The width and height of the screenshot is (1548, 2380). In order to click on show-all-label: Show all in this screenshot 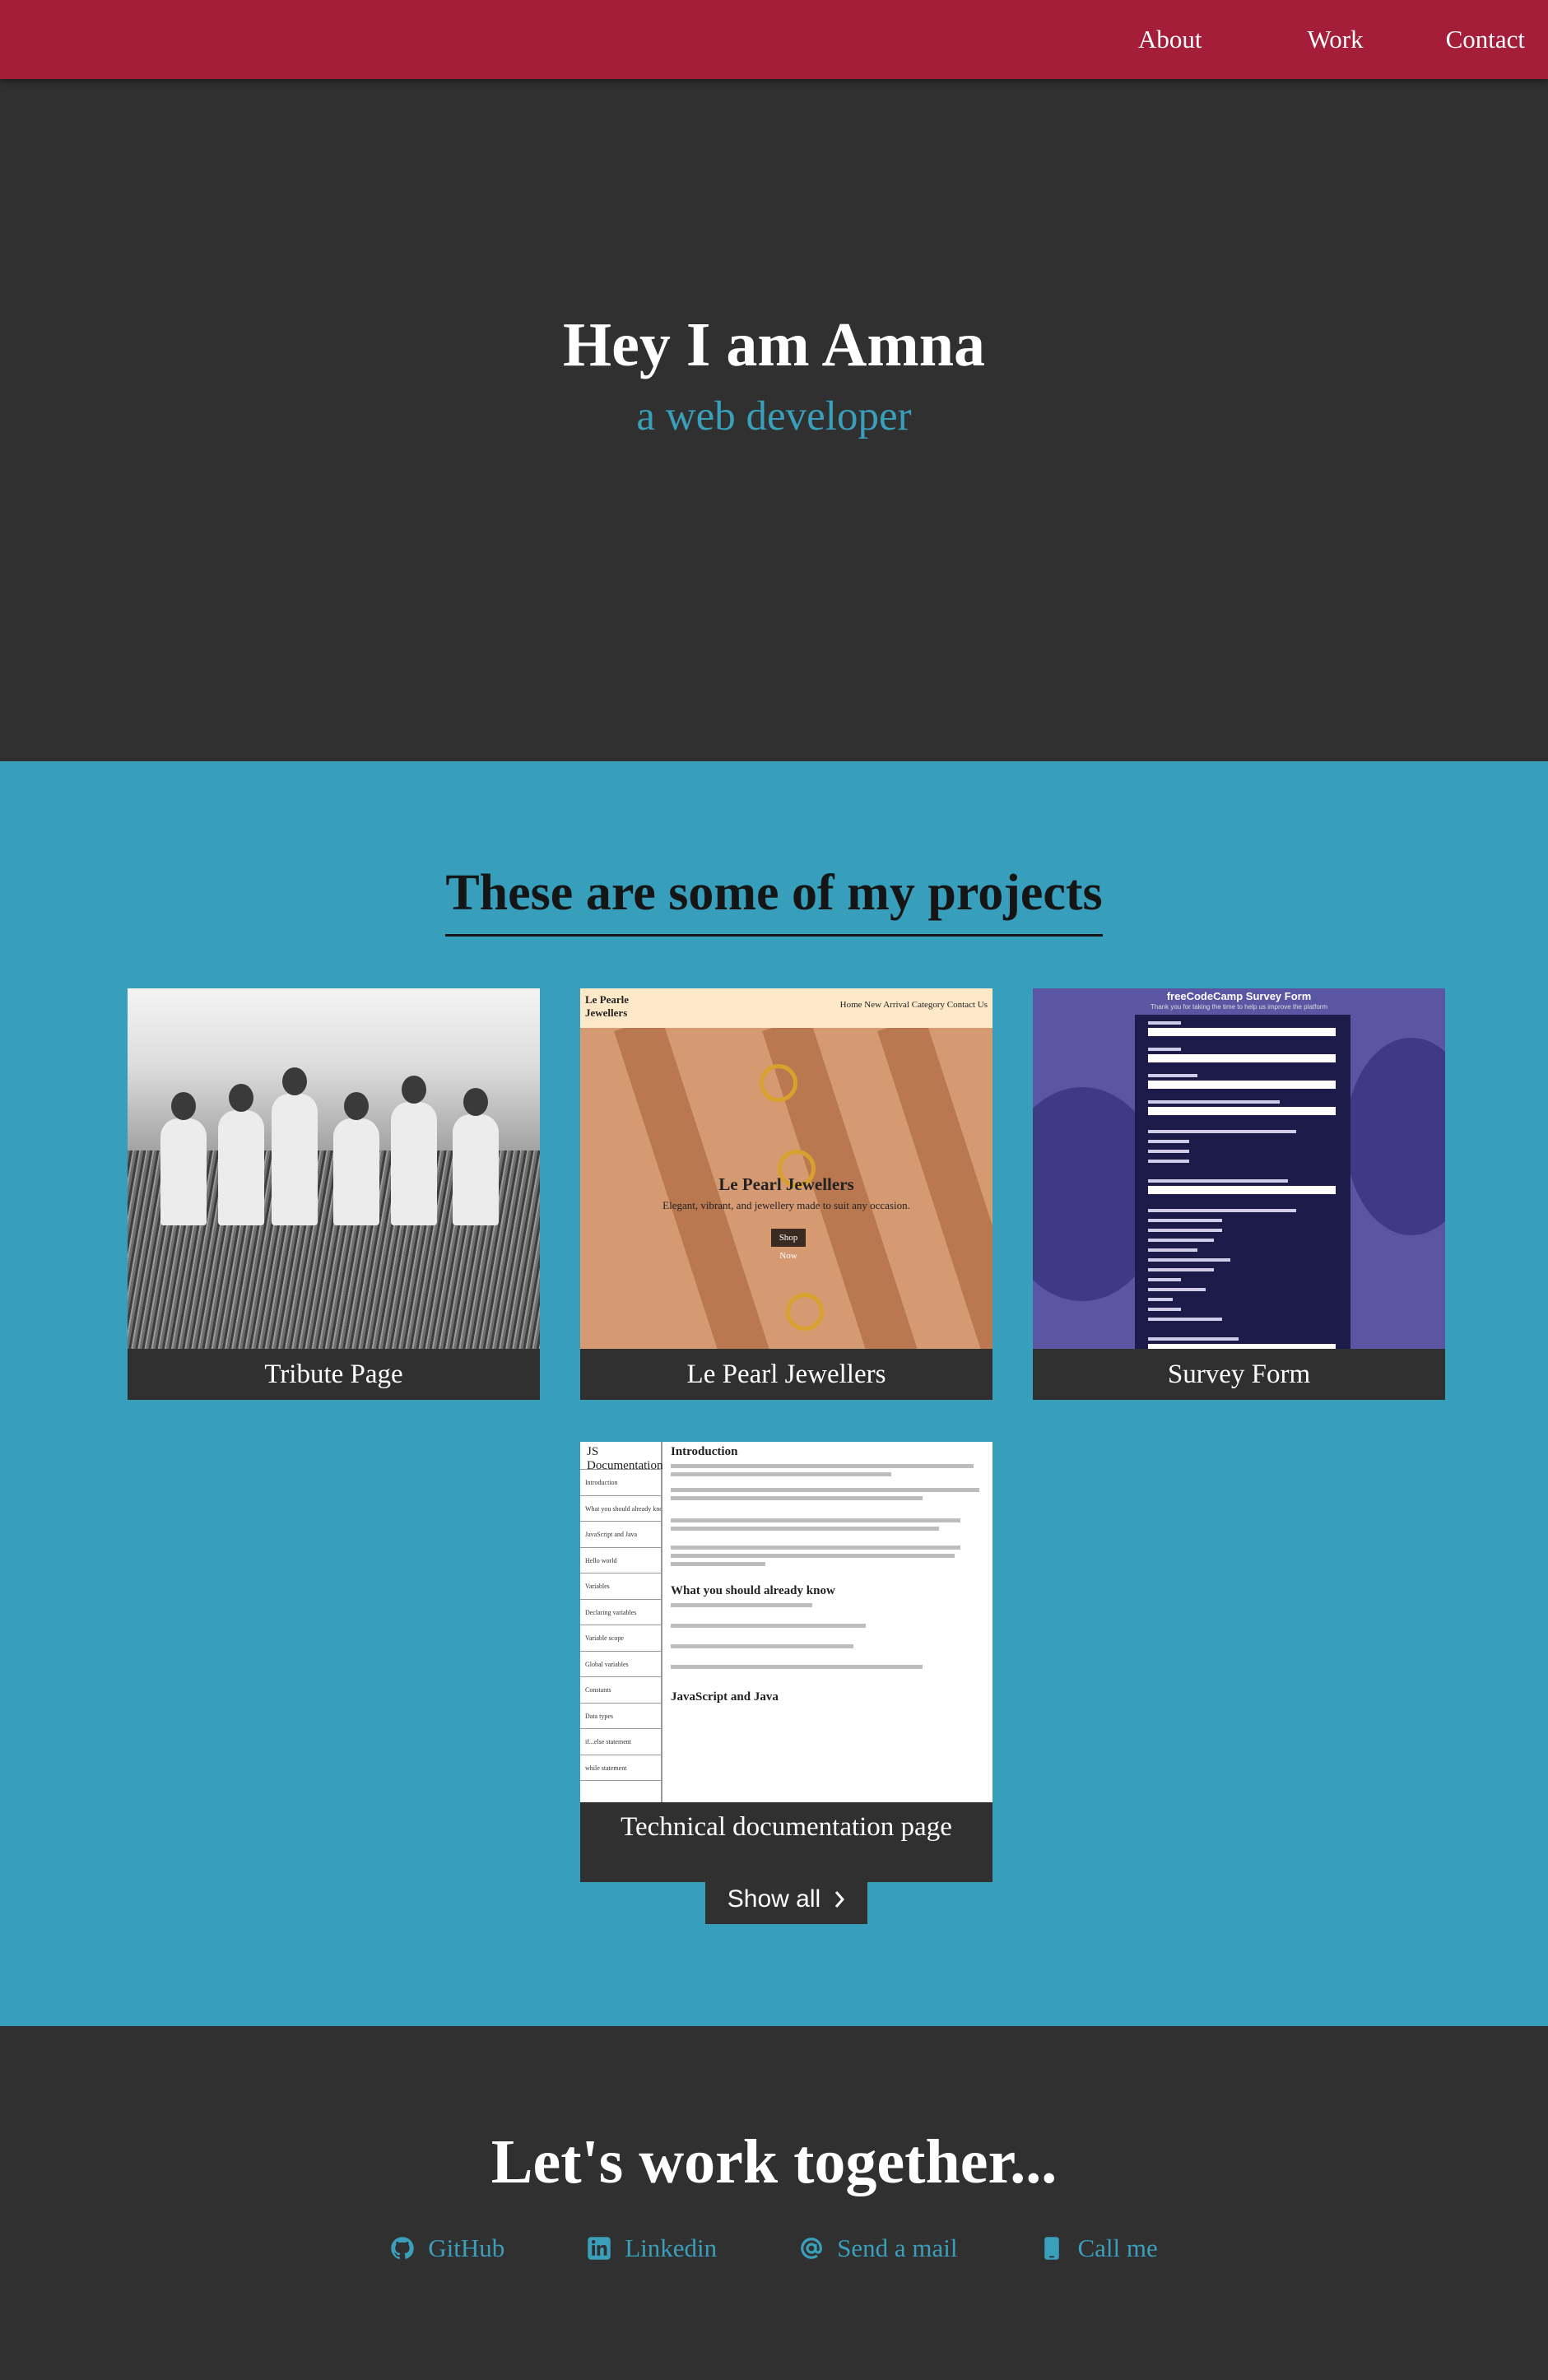, I will do `click(774, 1899)`.